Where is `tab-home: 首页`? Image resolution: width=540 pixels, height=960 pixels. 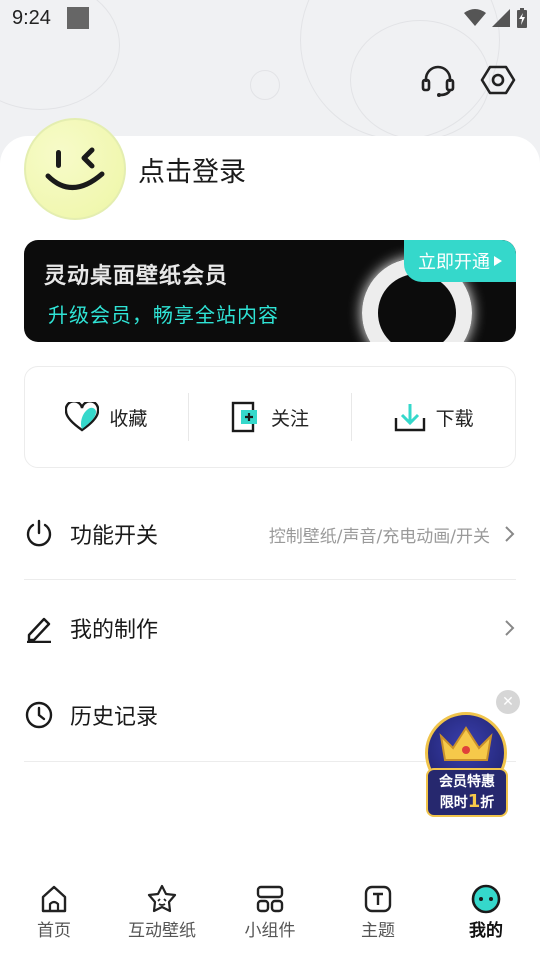 tab-home: 首页 is located at coordinates (54, 916).